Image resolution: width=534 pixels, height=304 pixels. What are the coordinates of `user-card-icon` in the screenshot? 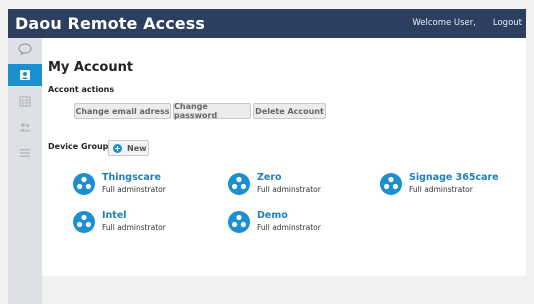 It's located at (25, 75).